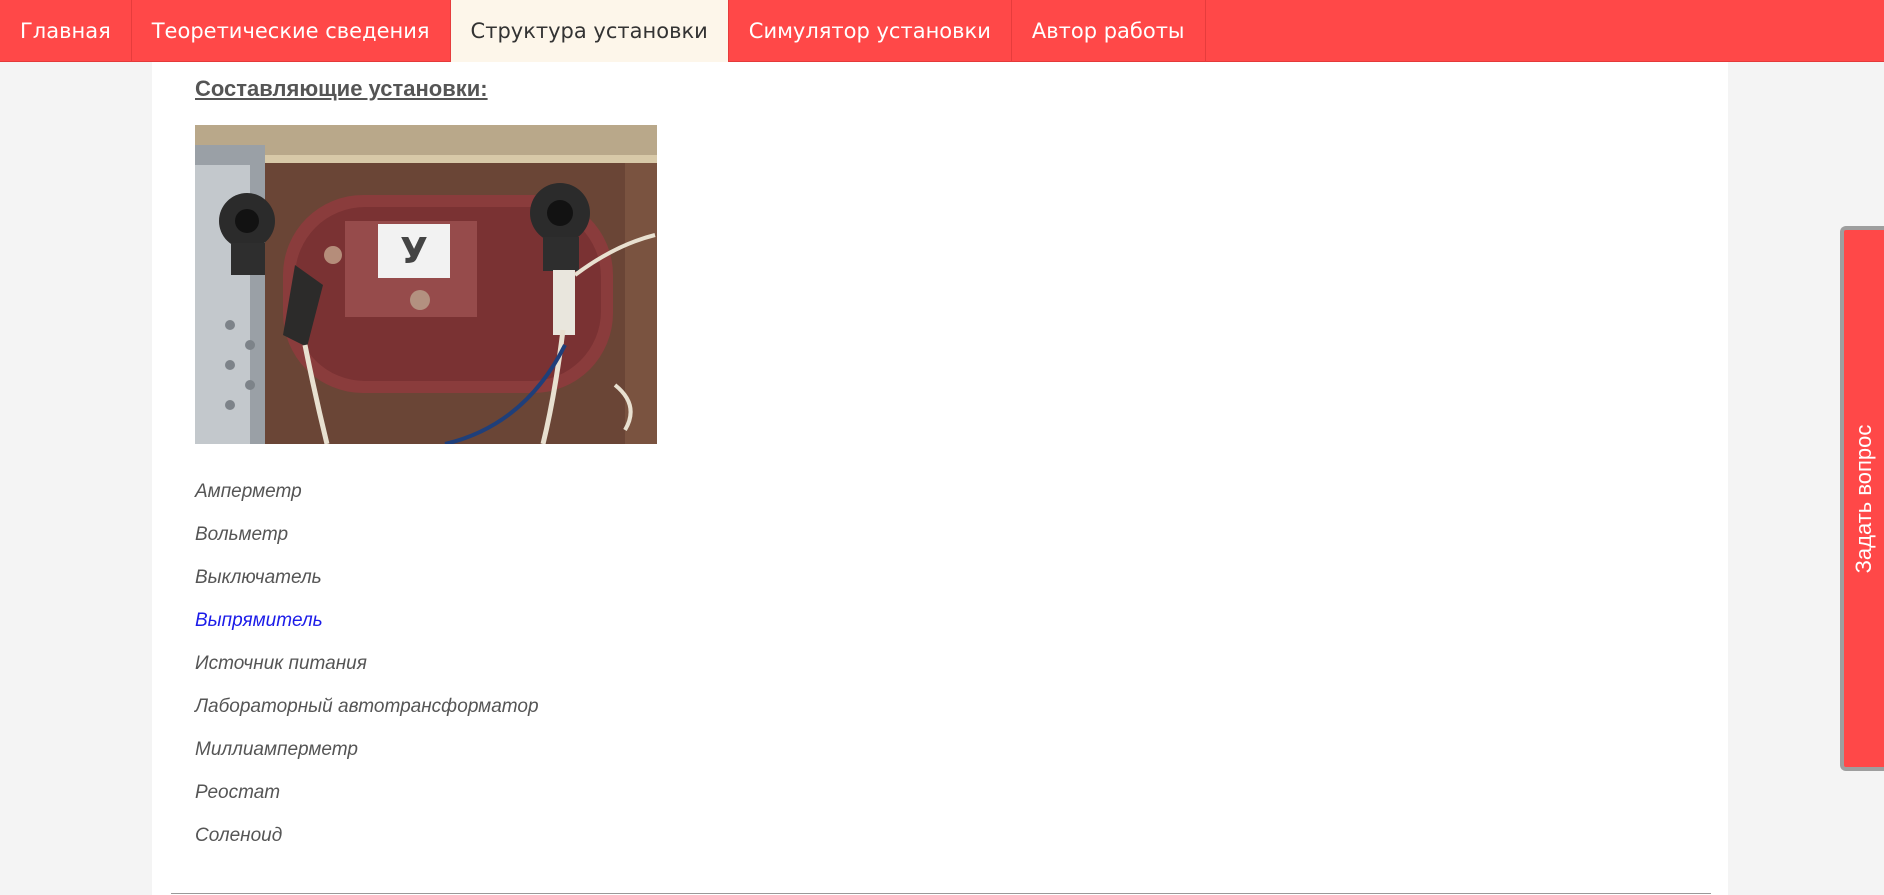  What do you see at coordinates (281, 663) in the screenshot?
I see `component-power-source: Источник питания` at bounding box center [281, 663].